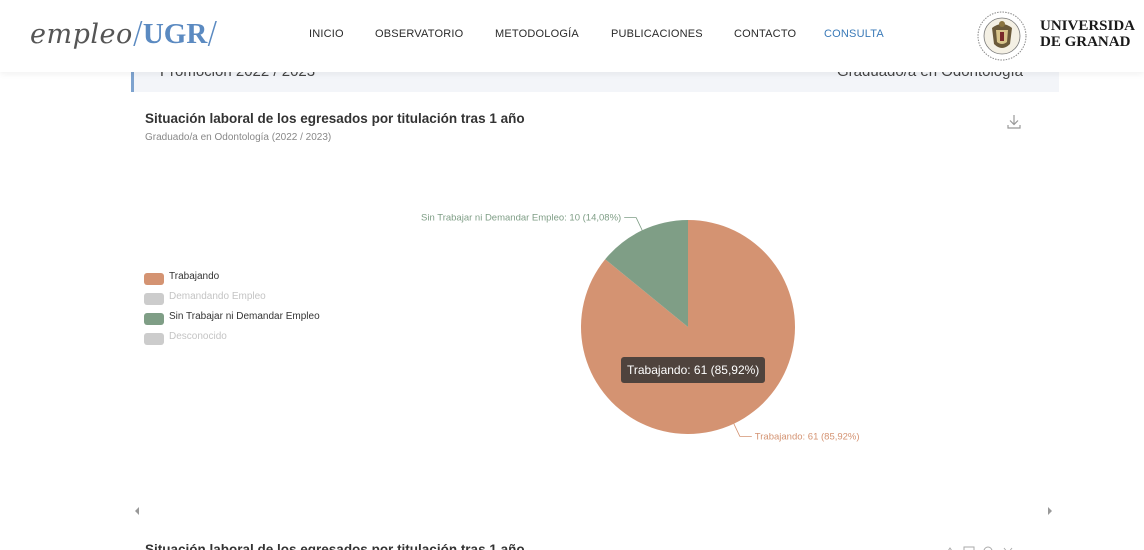 The height and width of the screenshot is (550, 1144). I want to click on chevron-left-icon, so click(137, 511).